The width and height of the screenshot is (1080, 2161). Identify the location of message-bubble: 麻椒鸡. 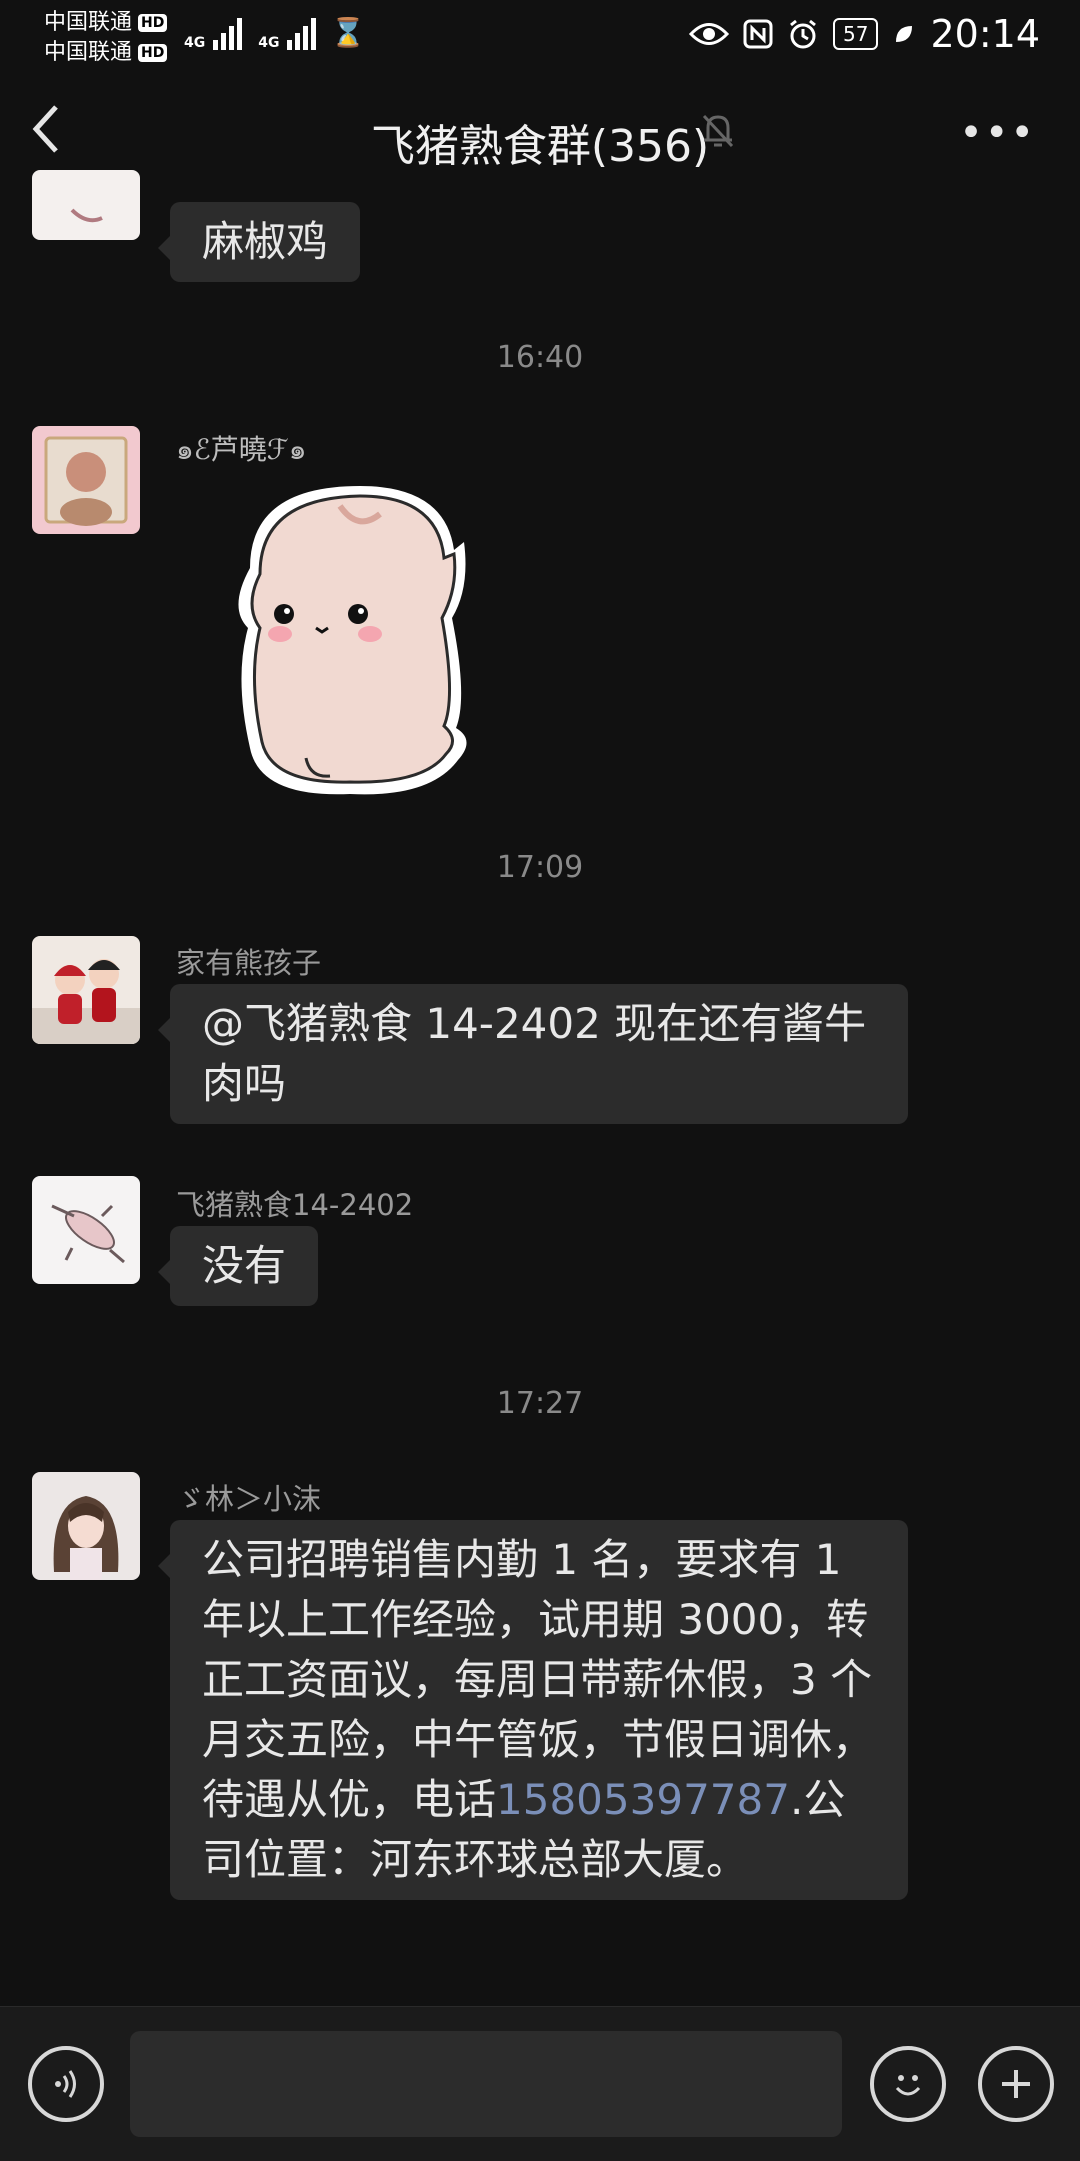
(259, 242).